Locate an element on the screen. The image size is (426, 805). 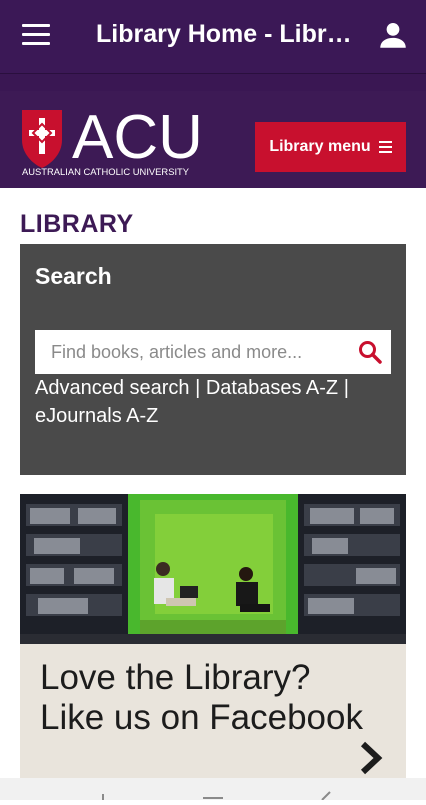
library-menu-label: Library menu is located at coordinates (320, 146).